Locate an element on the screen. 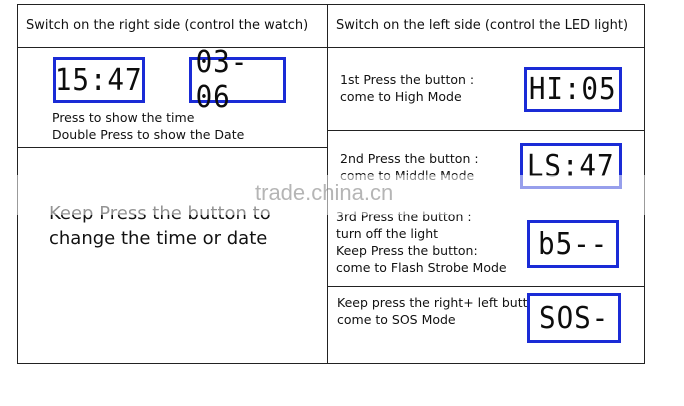  mode3-line-4: come to Flash Strobe Mode is located at coordinates (421, 267).